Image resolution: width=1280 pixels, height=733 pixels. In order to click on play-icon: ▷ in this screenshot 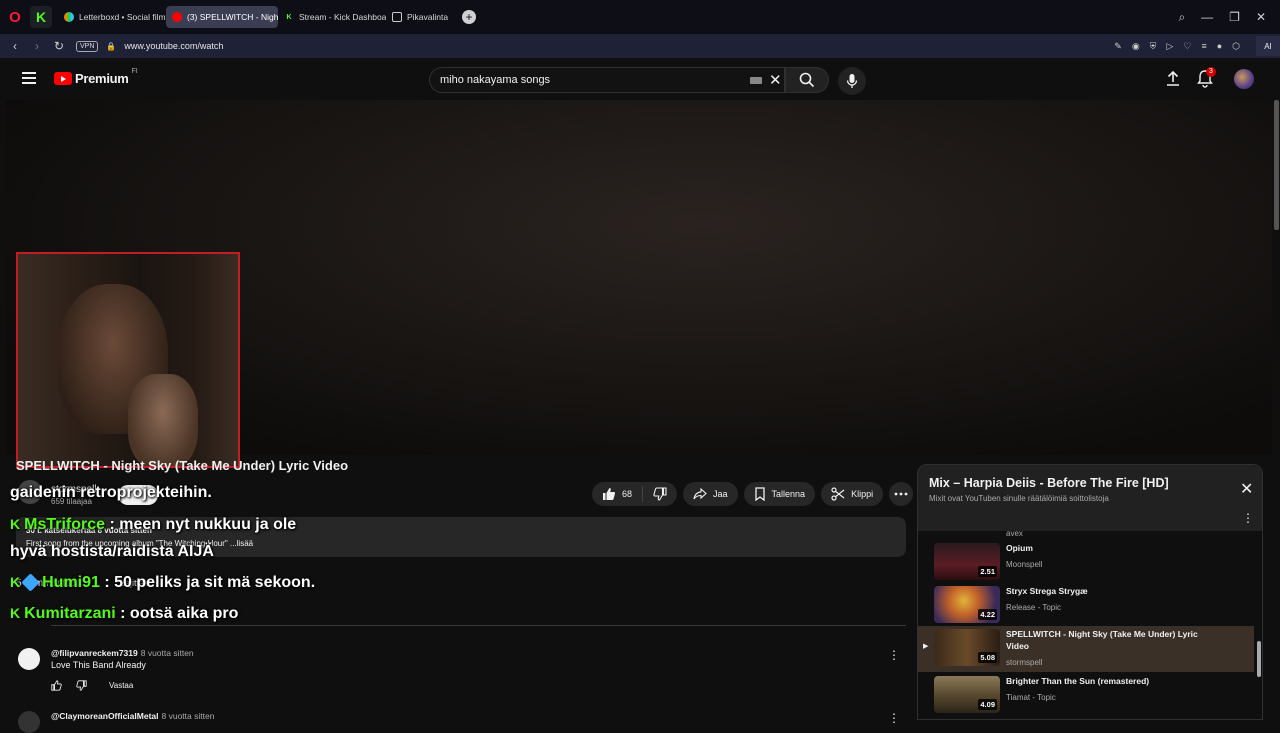, I will do `click(1169, 46)`.